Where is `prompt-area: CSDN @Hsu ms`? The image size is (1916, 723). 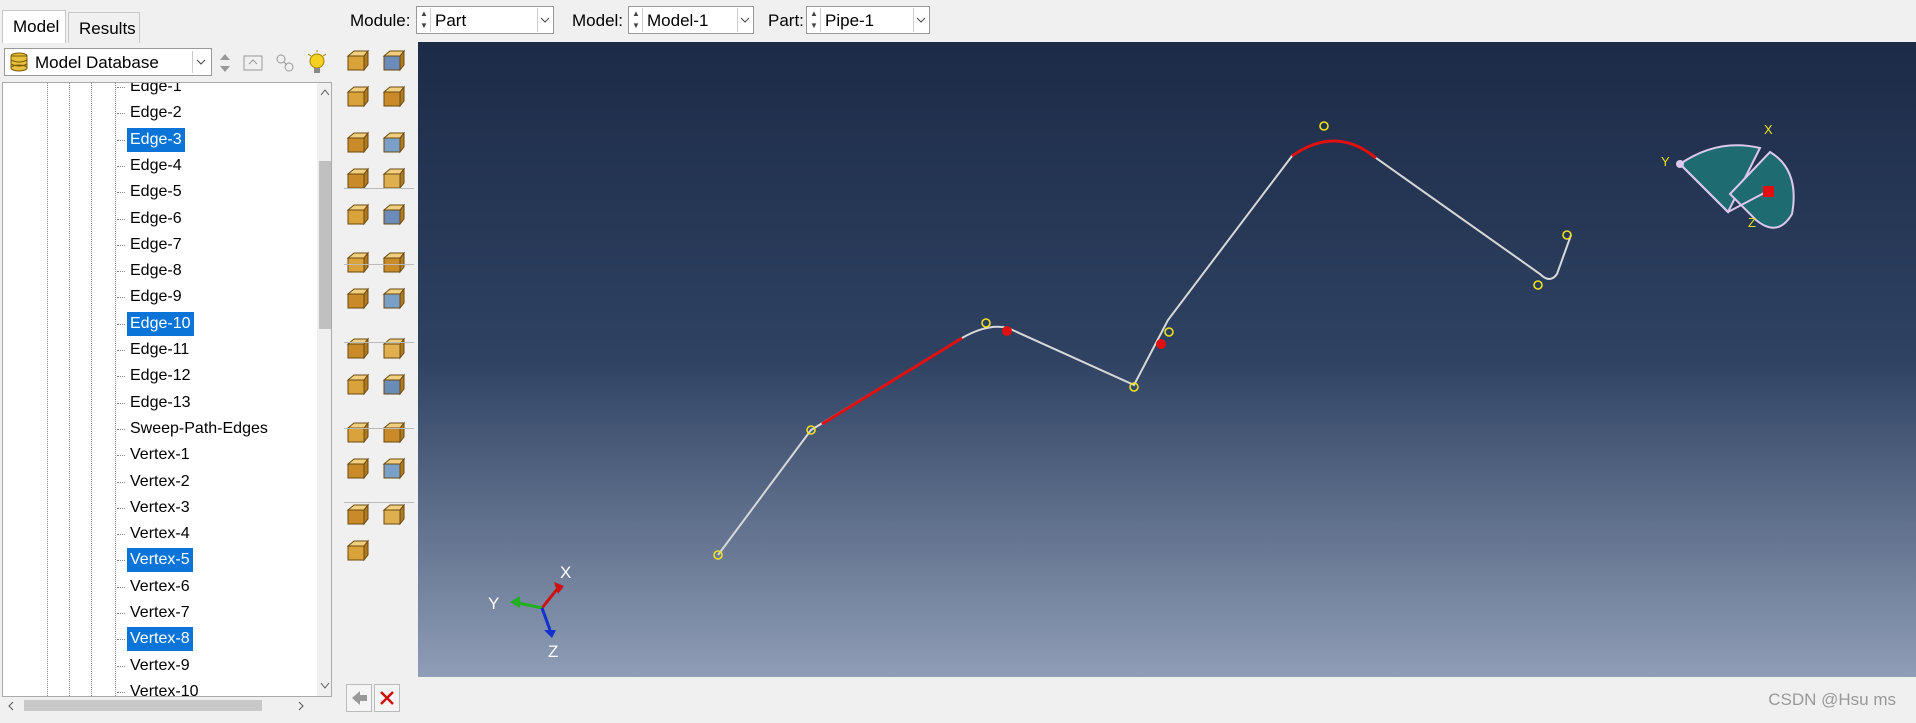 prompt-area: CSDN @Hsu ms is located at coordinates (1127, 700).